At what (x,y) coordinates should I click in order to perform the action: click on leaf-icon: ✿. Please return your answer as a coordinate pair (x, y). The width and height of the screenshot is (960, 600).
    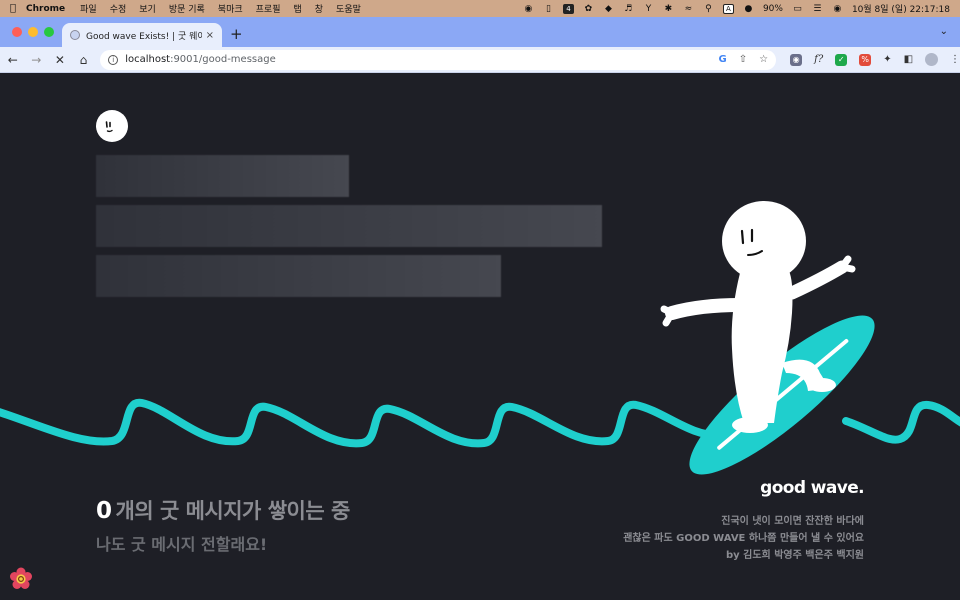
    Looking at the image, I should click on (588, 9).